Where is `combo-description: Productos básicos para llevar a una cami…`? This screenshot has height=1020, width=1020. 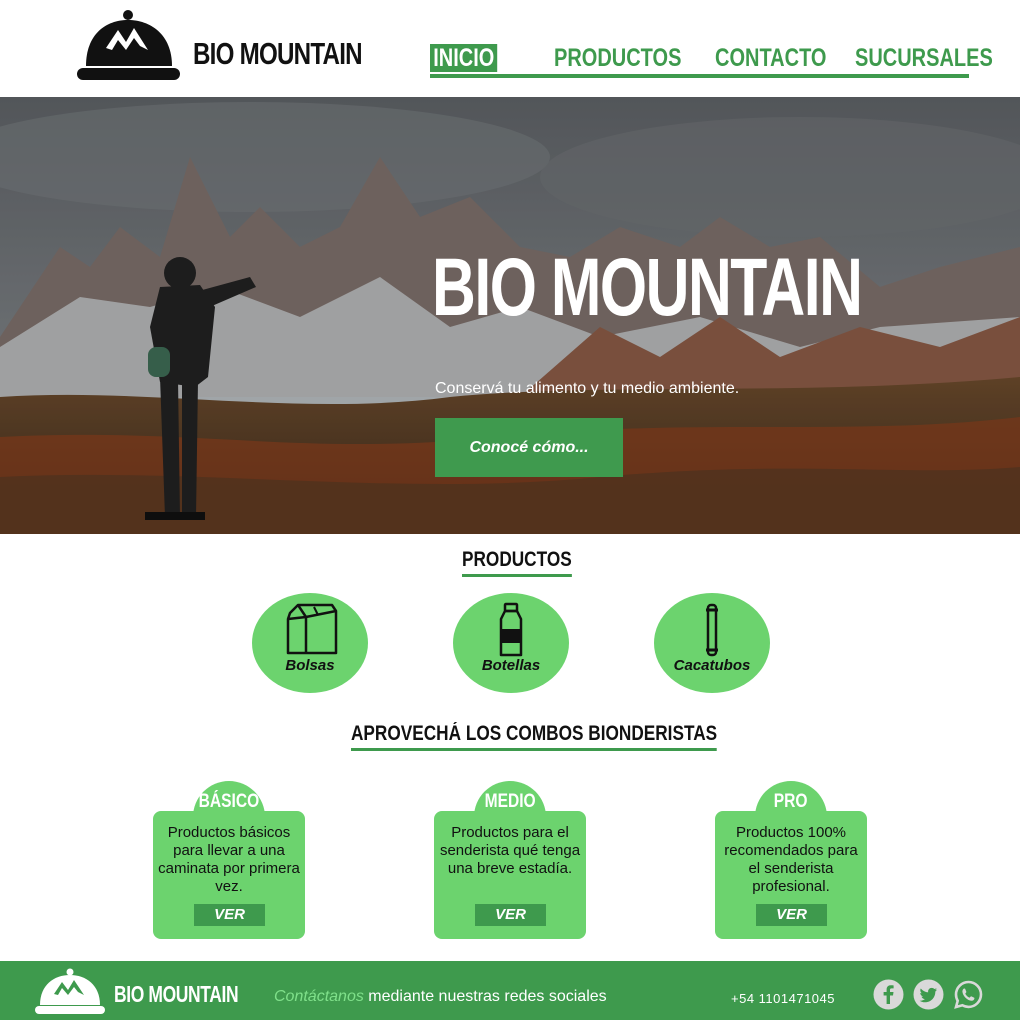
combo-description: Productos básicos para llevar a una cami… is located at coordinates (229, 859).